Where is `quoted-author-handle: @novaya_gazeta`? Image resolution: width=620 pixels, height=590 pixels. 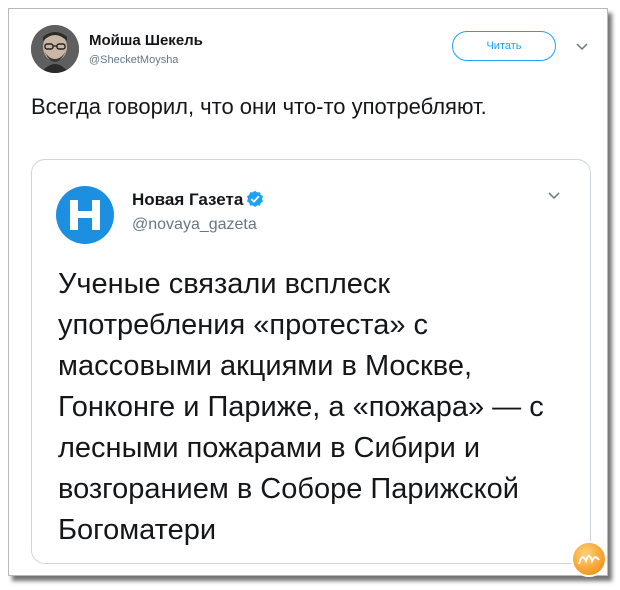
quoted-author-handle: @novaya_gazeta is located at coordinates (194, 225).